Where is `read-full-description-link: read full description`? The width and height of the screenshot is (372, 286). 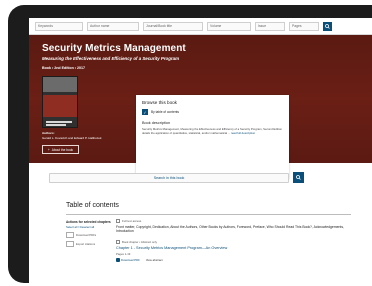
read-full-description-link: read full description is located at coordinates (243, 133).